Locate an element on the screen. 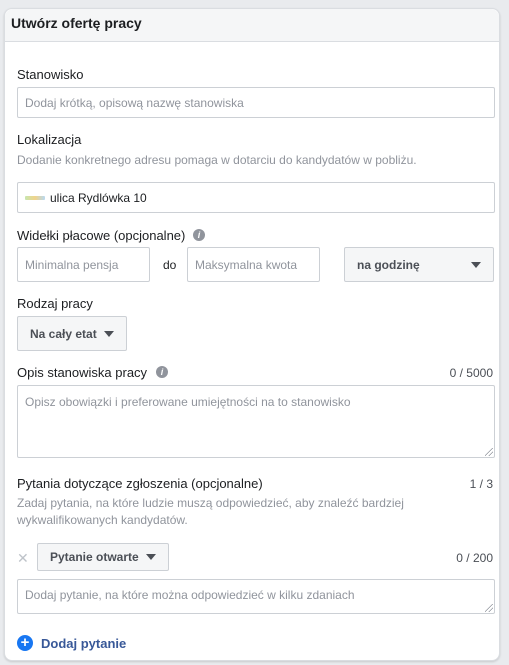 The height and width of the screenshot is (665, 509). add-question-label: Dodaj pytanie is located at coordinates (84, 643).